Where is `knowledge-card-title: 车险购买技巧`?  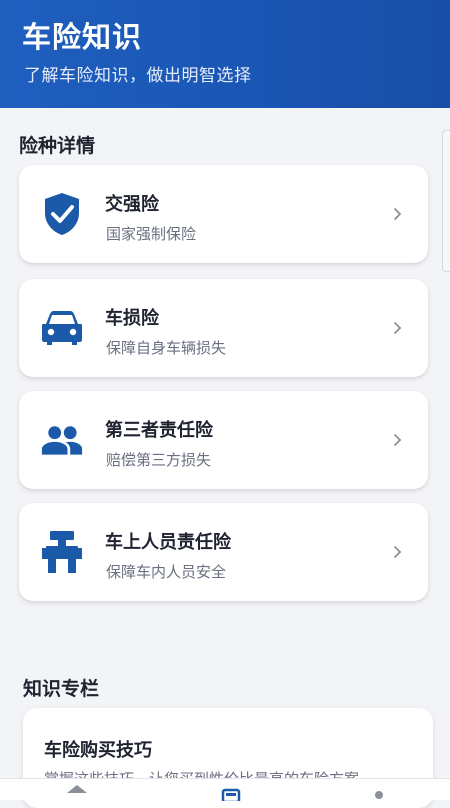
knowledge-card-title: 车险购买技巧 is located at coordinates (98, 750).